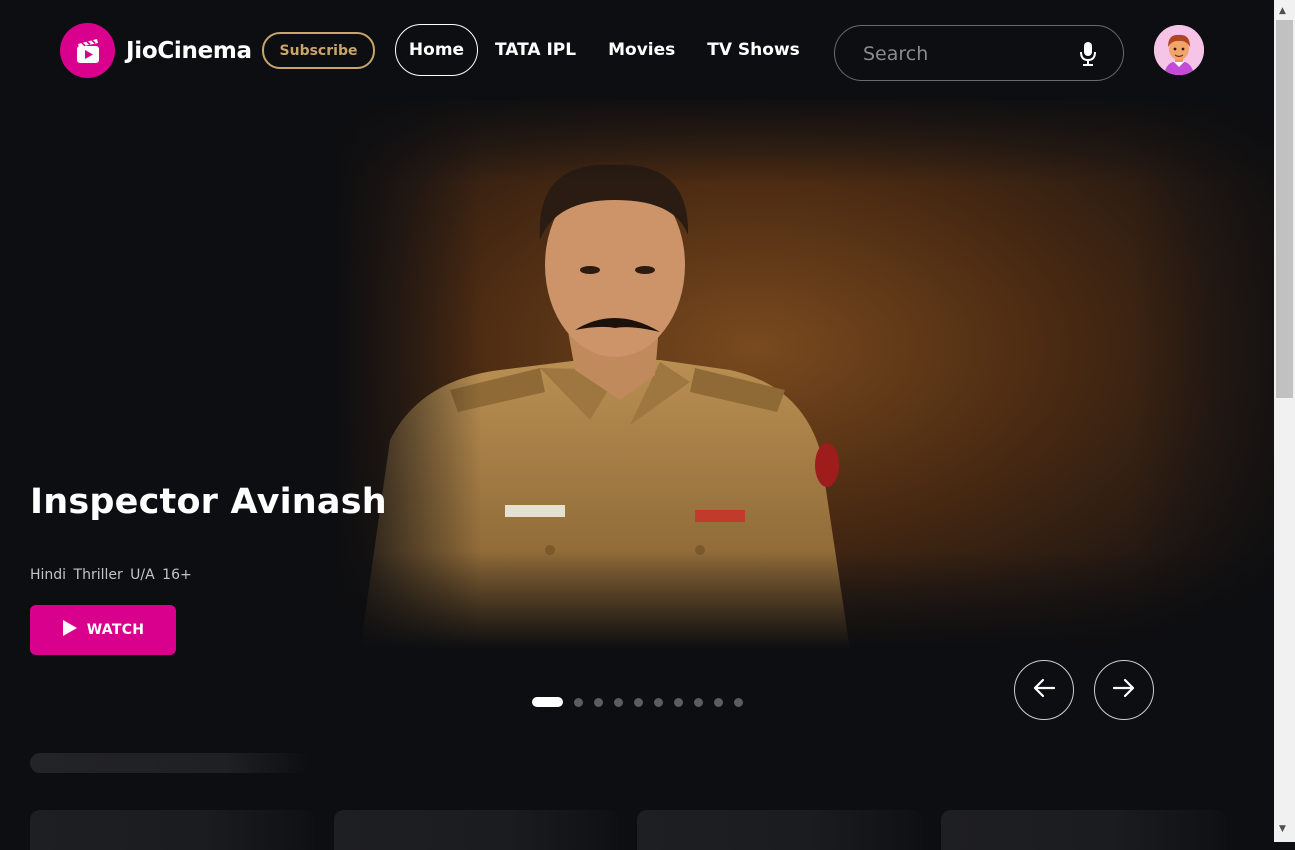 The width and height of the screenshot is (1295, 850). I want to click on search-box, so click(979, 53).